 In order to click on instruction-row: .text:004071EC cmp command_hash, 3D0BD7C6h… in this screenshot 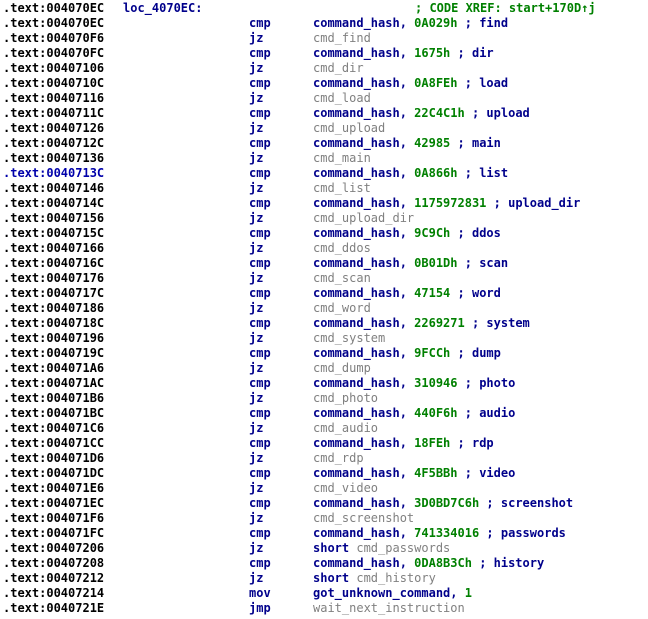, I will do `click(325, 503)`.